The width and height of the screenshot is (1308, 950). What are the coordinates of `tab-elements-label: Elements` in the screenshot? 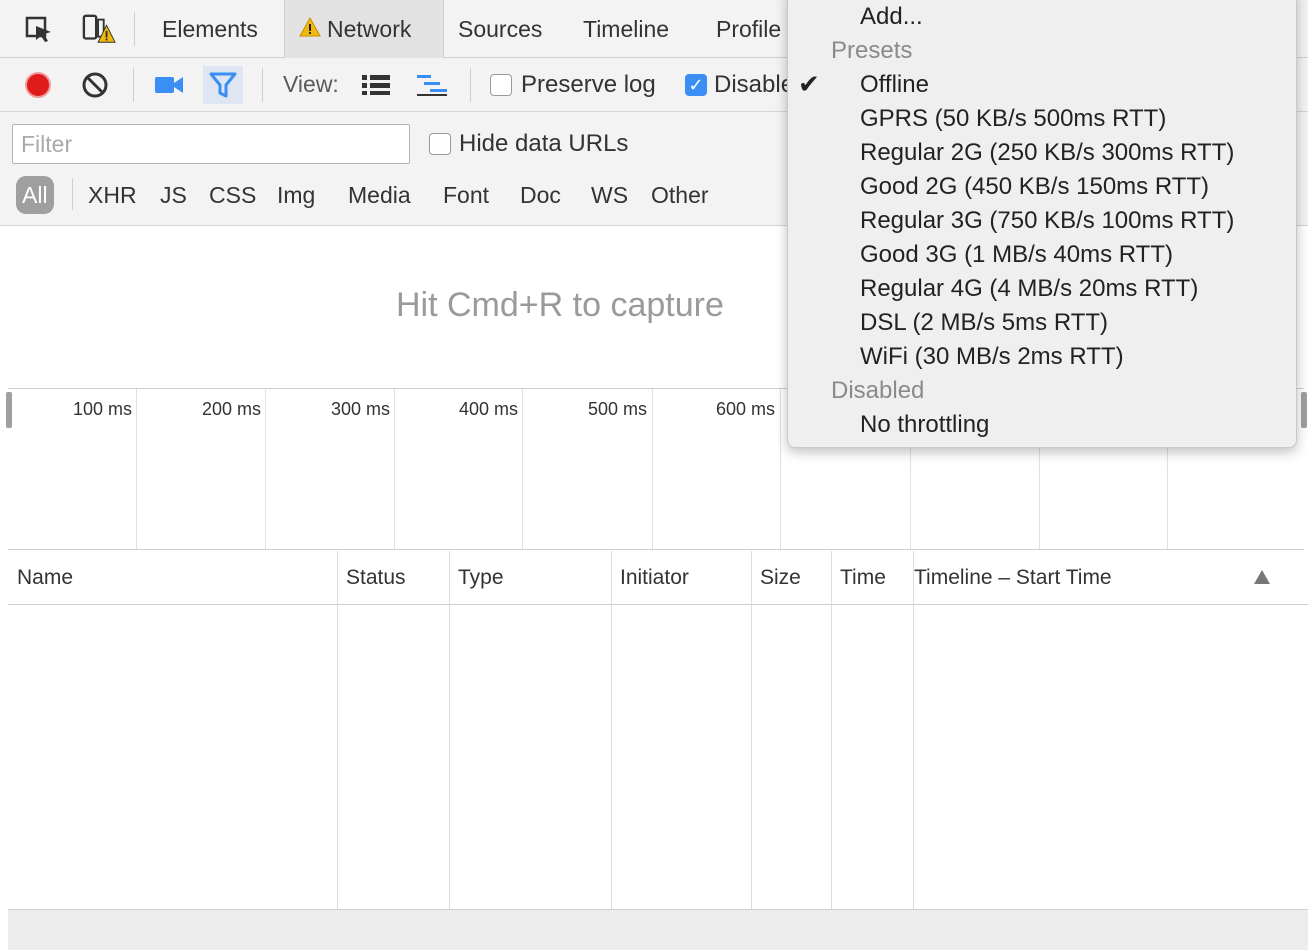 It's located at (210, 28).